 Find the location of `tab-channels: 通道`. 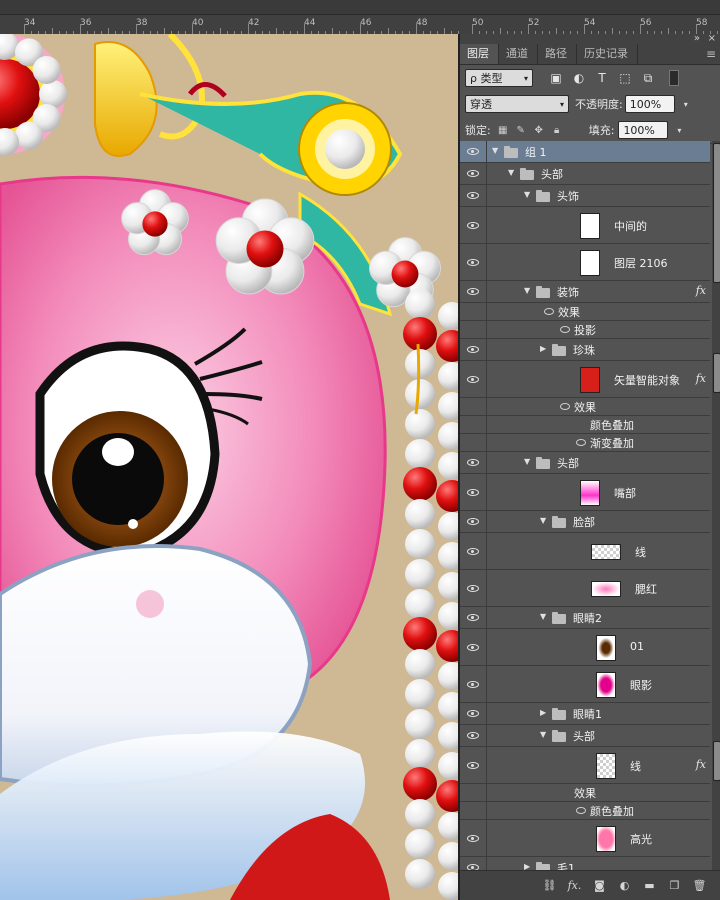

tab-channels: 通道 is located at coordinates (518, 53).